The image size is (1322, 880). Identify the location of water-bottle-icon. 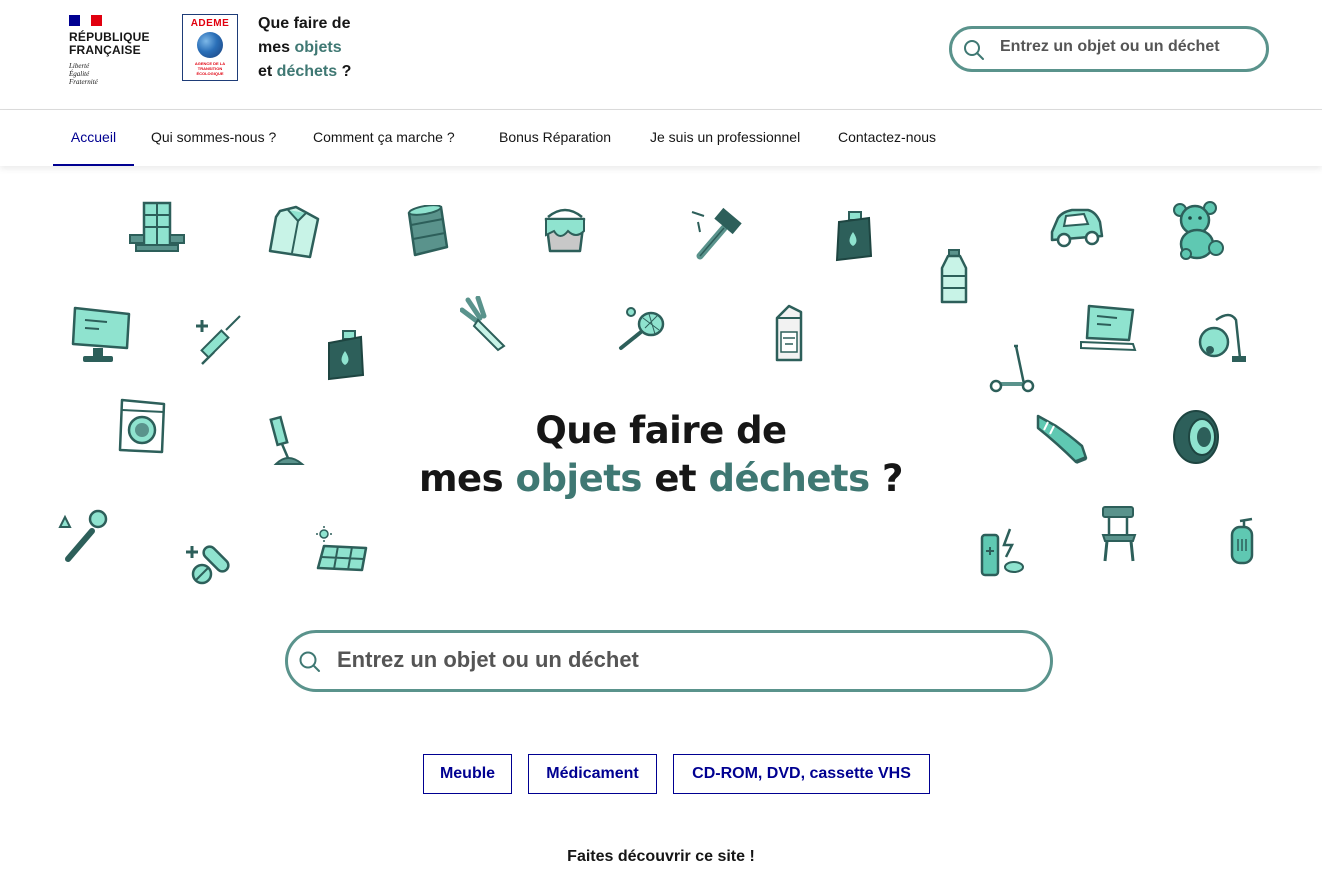
(954, 276).